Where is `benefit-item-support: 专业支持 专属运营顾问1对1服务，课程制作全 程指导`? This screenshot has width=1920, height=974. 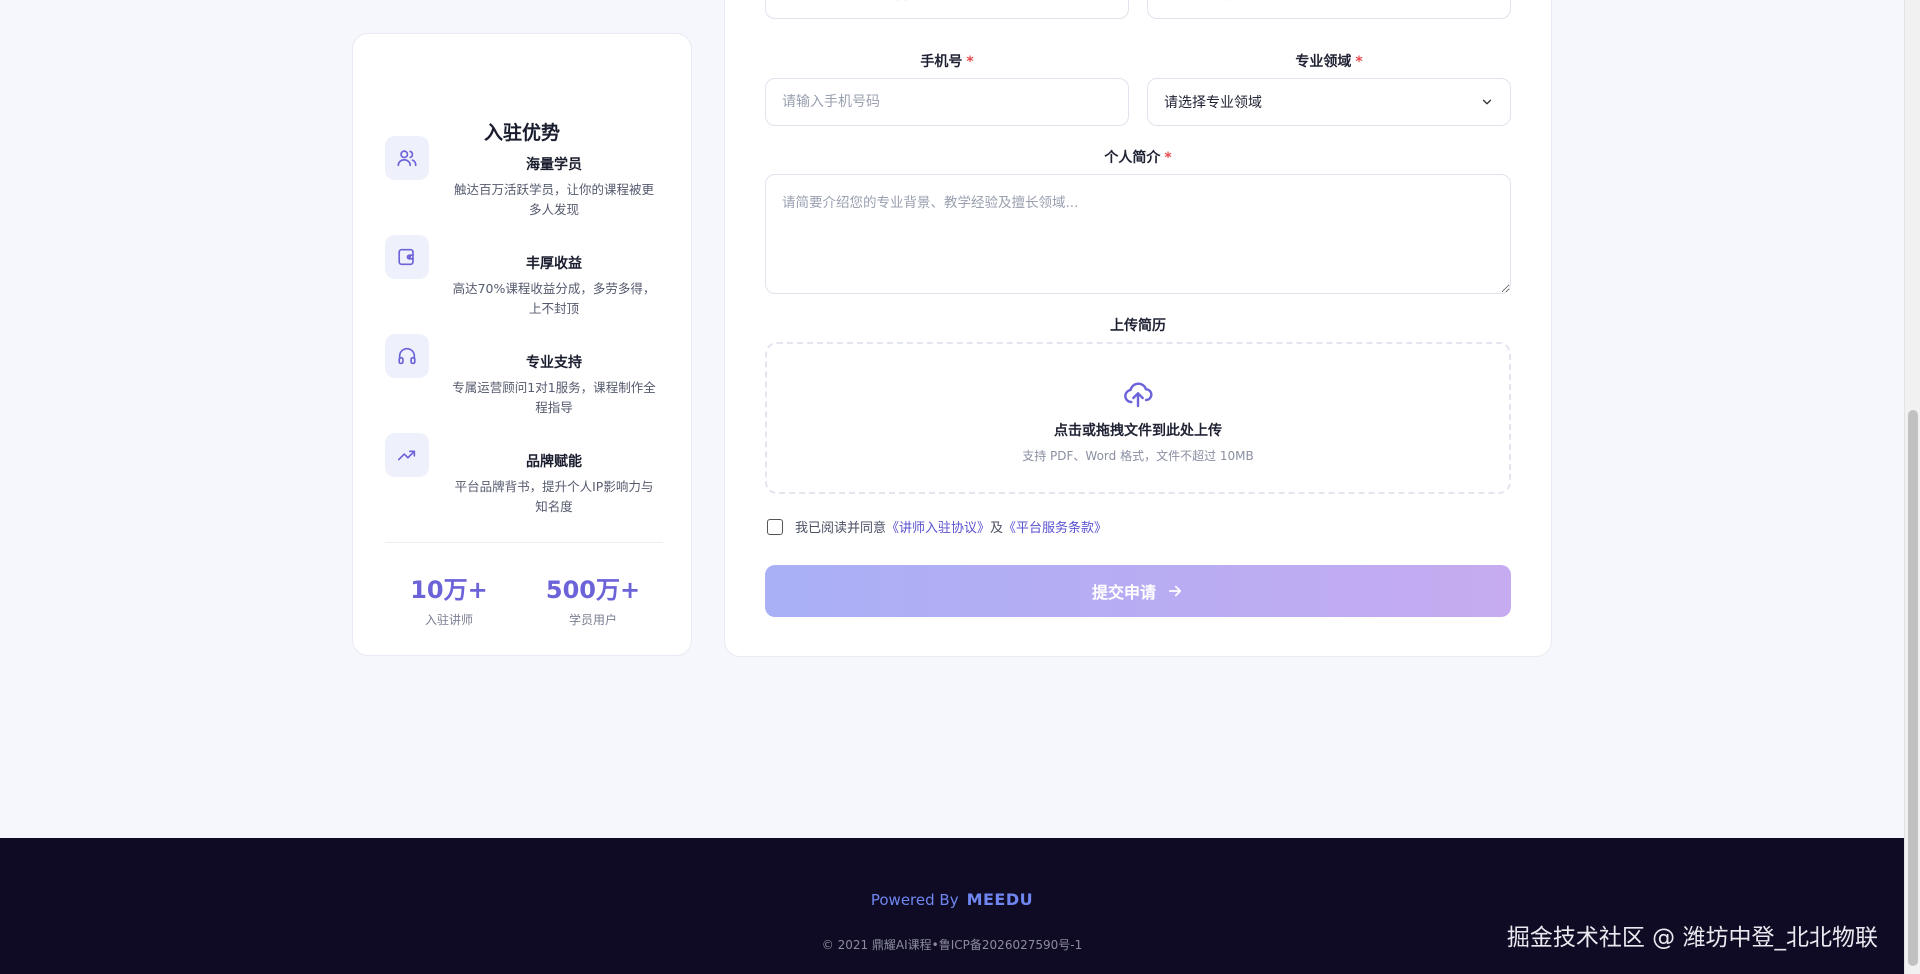 benefit-item-support: 专业支持 专属运营顾问1对1服务，课程制作全 程指导 is located at coordinates (524, 379).